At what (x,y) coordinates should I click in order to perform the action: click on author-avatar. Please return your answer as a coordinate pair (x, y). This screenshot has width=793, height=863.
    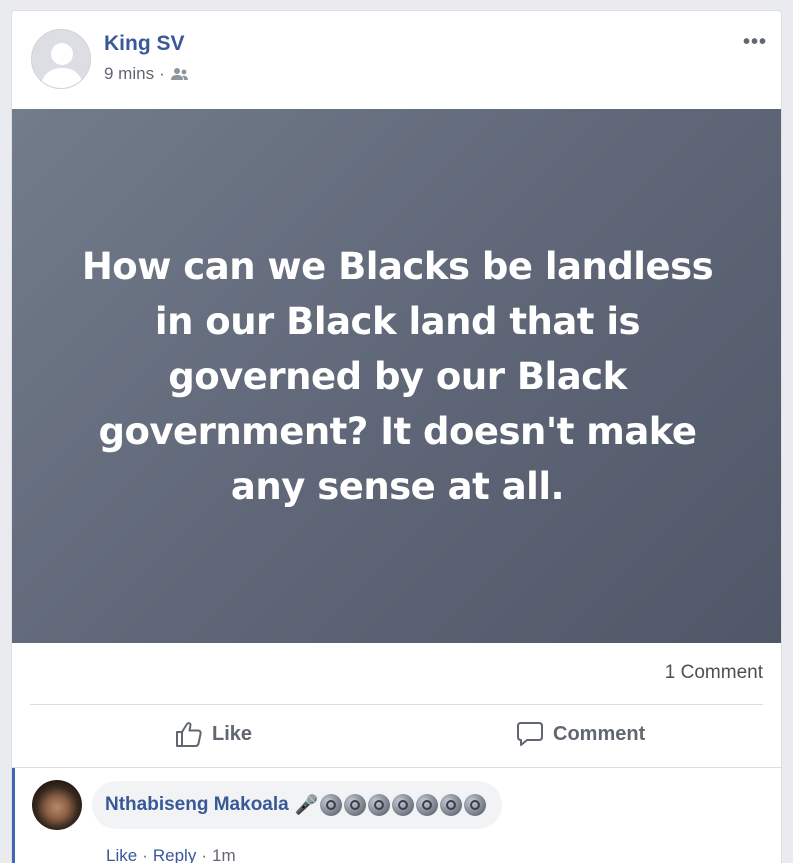
    Looking at the image, I should click on (61, 59).